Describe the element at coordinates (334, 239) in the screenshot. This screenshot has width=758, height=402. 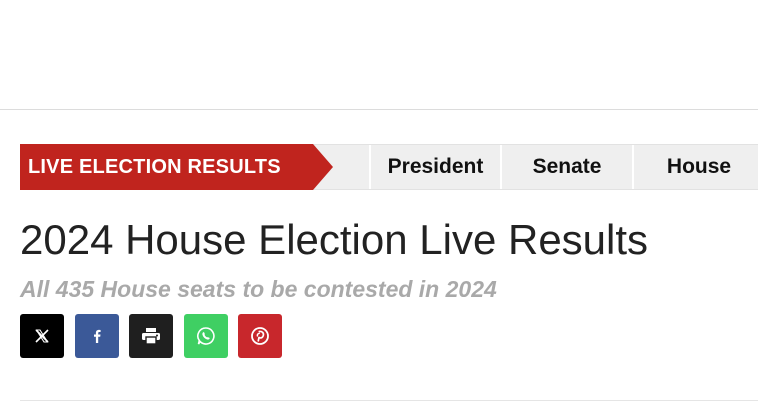
I see `page-title: 2024 House Election Live Results` at that location.